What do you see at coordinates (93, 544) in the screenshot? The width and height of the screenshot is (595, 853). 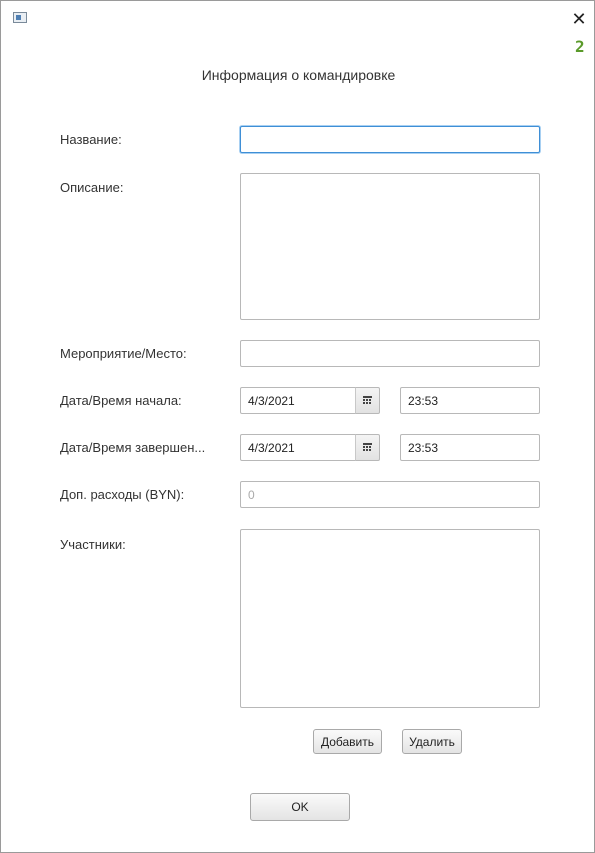 I see `participants-label: Участники:` at bounding box center [93, 544].